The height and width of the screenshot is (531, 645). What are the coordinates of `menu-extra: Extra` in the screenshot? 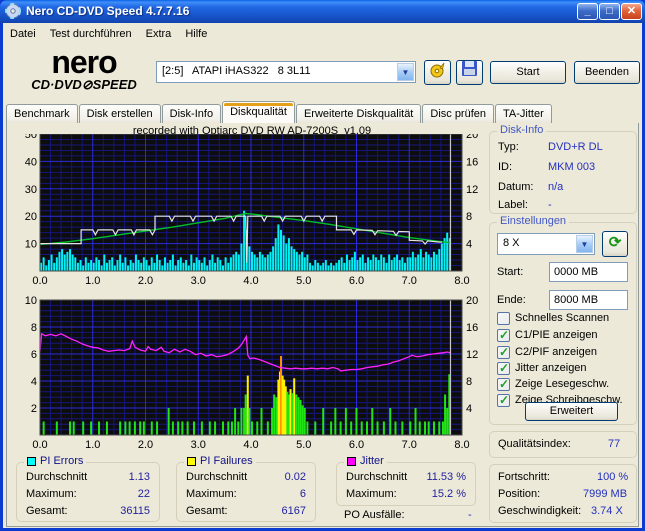 It's located at (159, 34).